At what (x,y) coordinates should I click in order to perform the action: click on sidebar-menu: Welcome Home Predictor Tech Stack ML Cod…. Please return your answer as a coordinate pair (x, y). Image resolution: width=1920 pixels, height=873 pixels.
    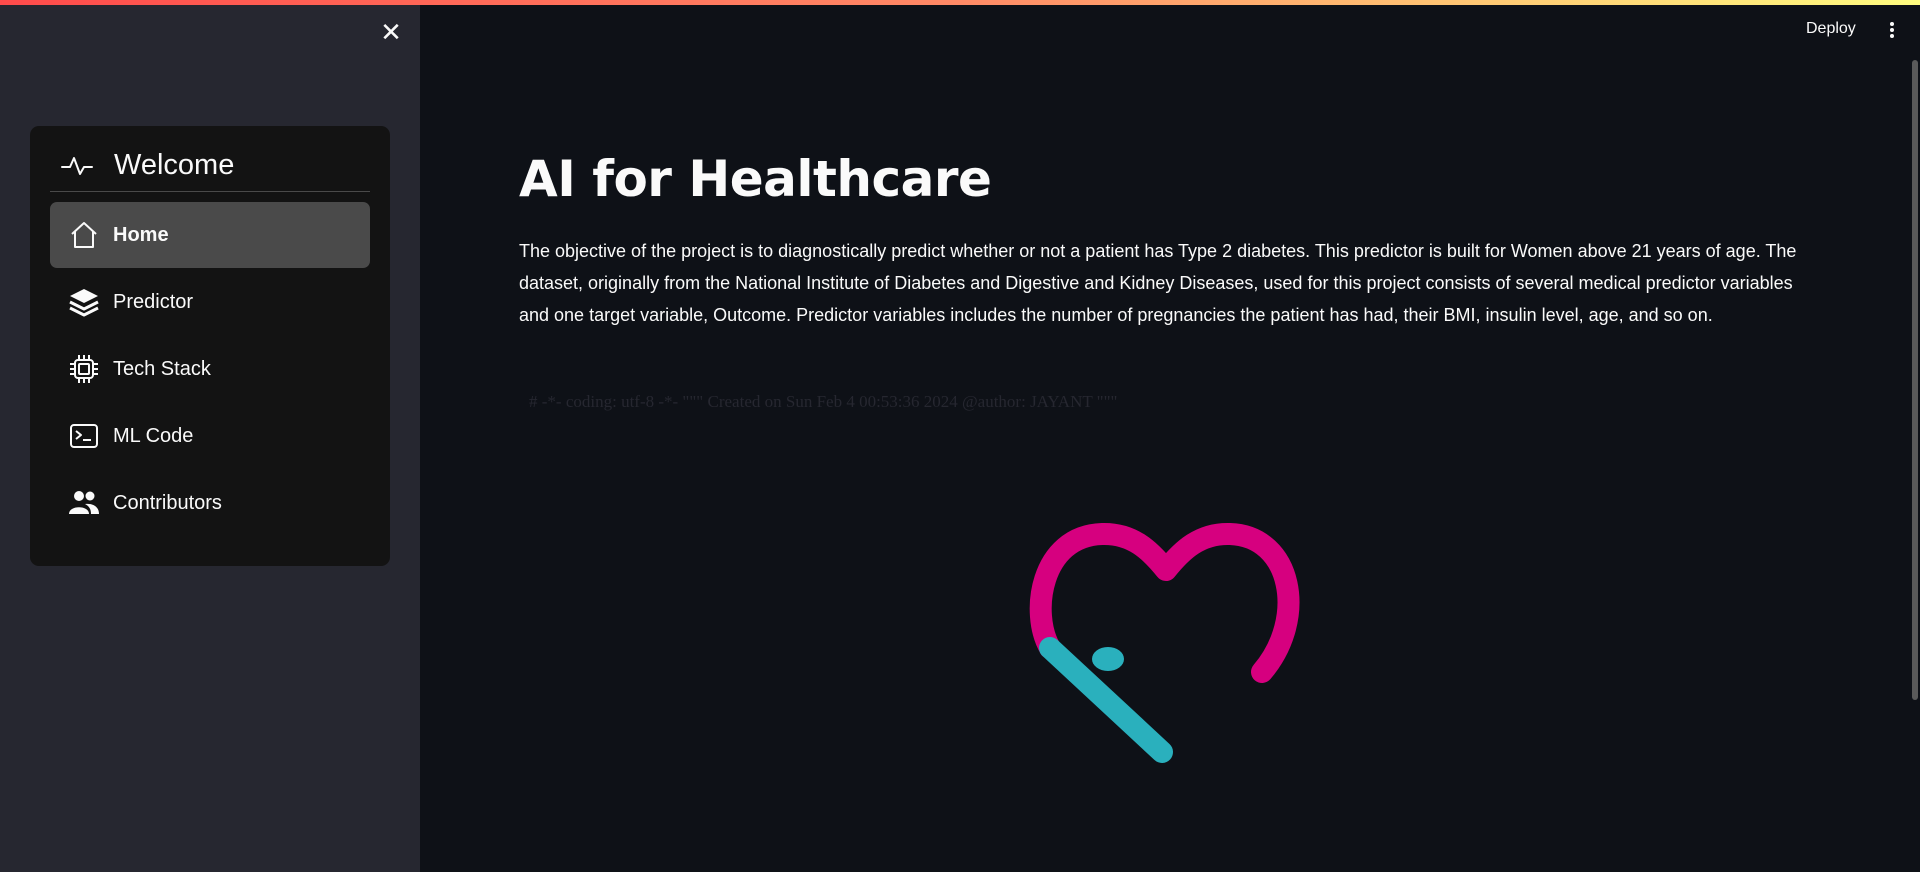
    Looking at the image, I should click on (210, 346).